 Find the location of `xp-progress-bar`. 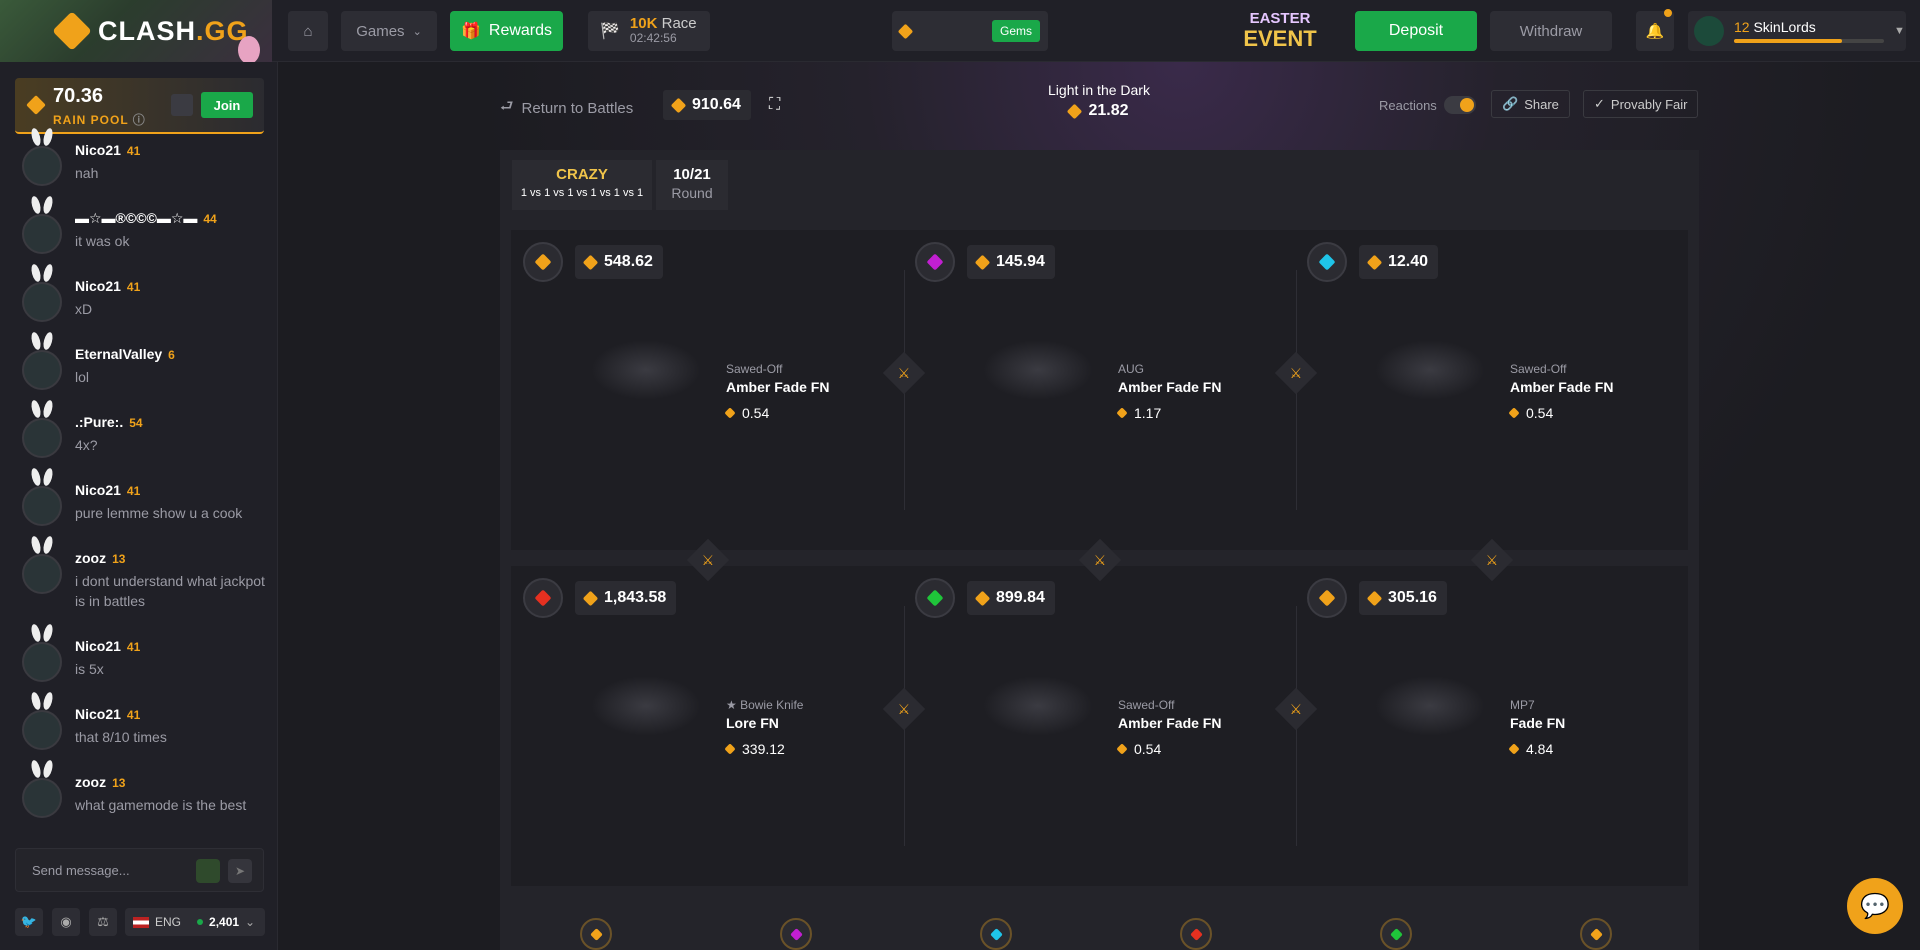

xp-progress-bar is located at coordinates (1788, 41).